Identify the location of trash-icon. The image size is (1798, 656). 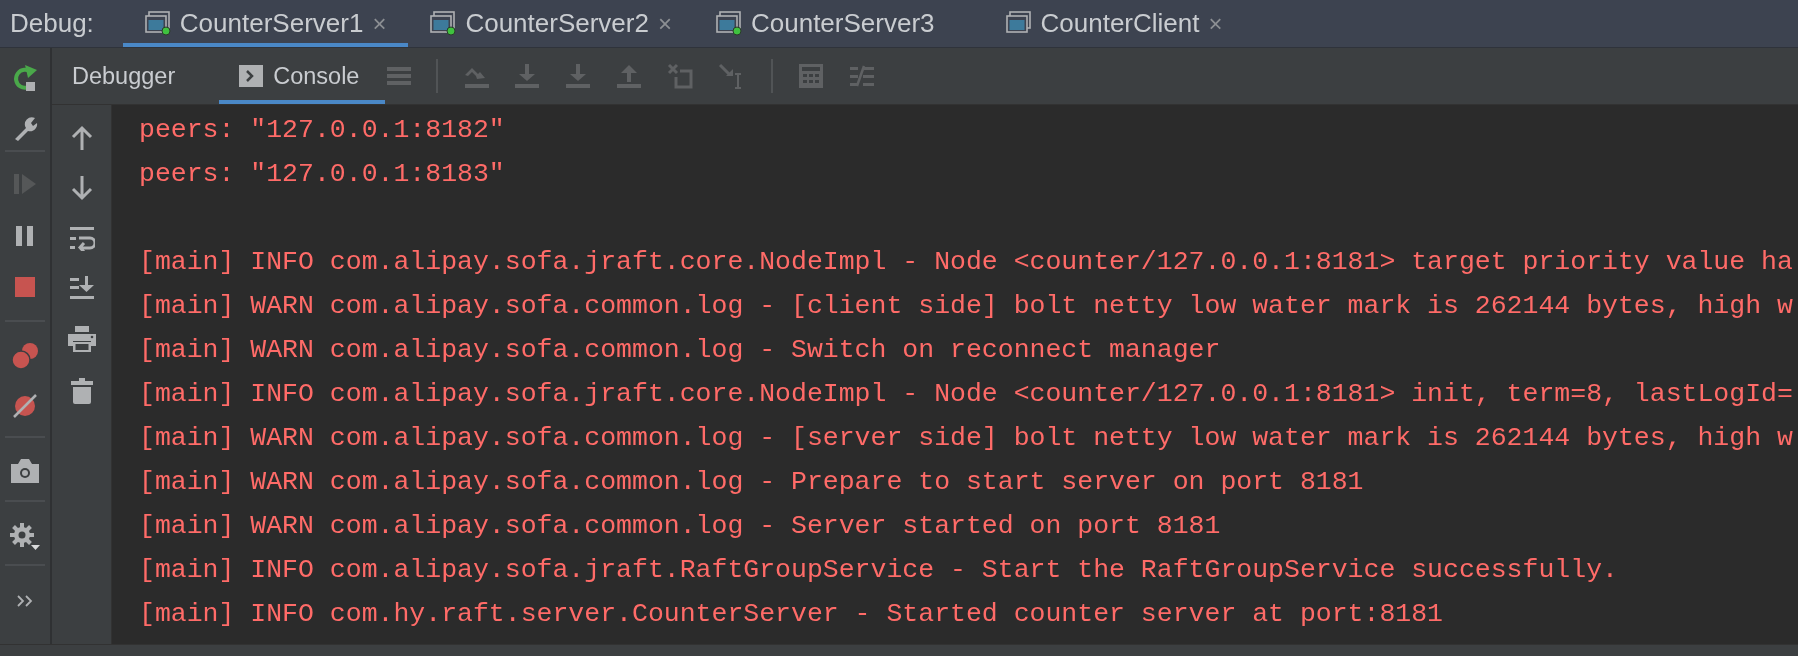
(81, 391).